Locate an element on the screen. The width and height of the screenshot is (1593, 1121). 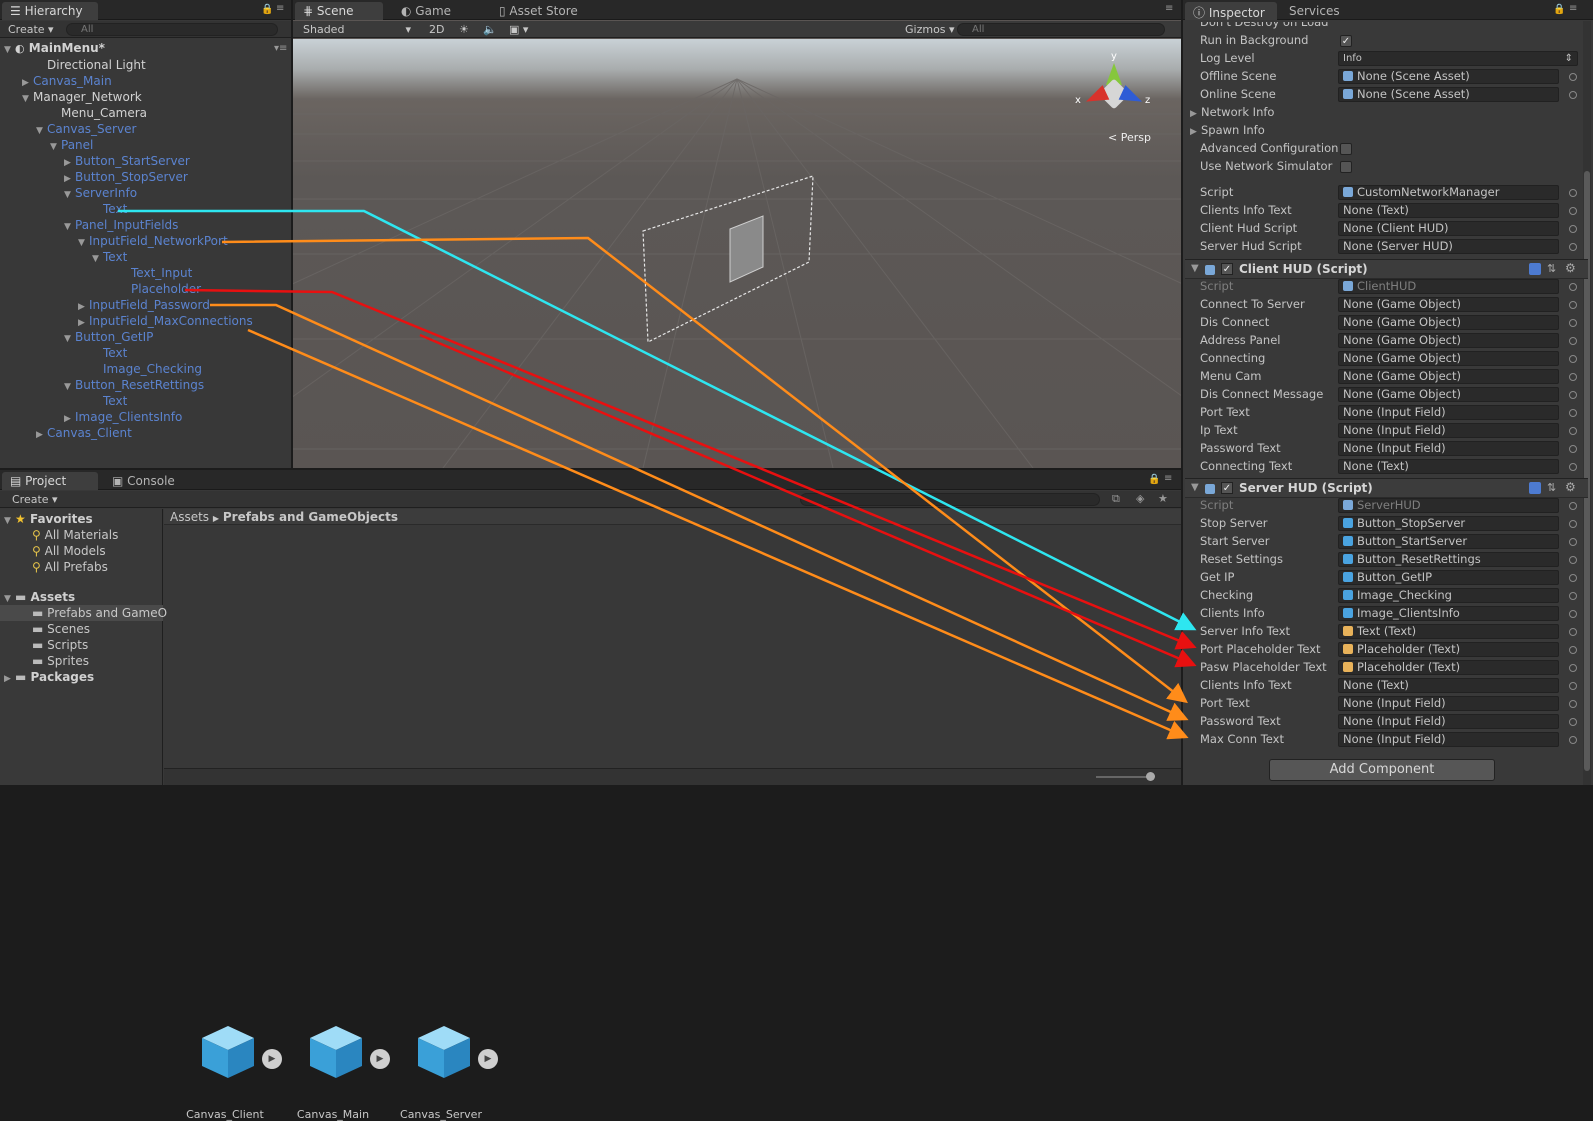
hierarchy-item: Image_Checking is located at coordinates (147, 369).